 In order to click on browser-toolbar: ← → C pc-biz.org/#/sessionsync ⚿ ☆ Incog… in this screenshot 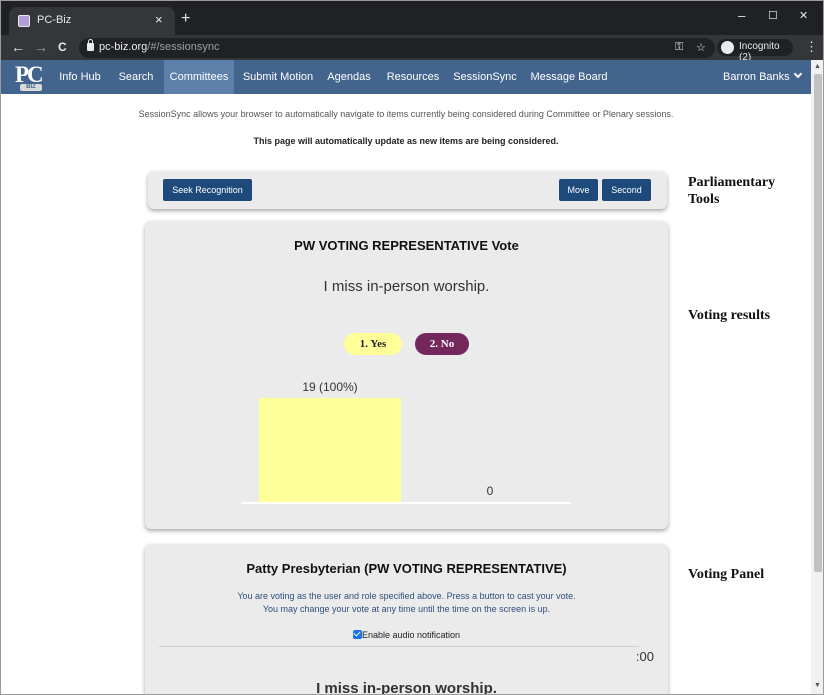, I will do `click(412, 49)`.